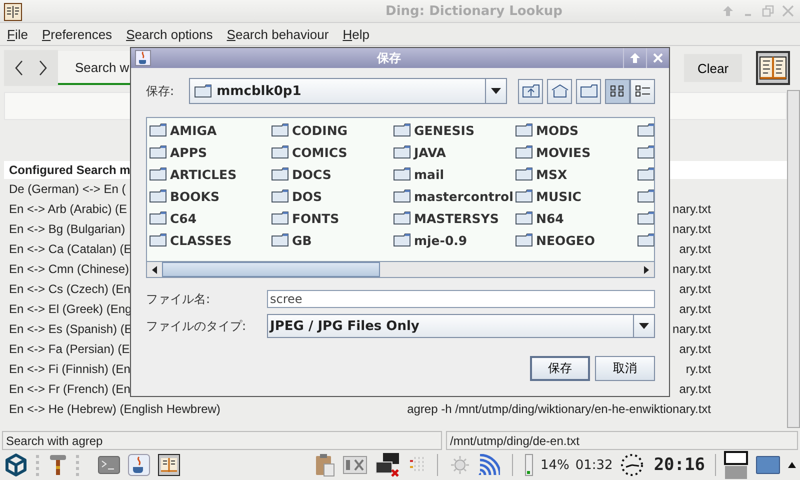 The width and height of the screenshot is (800, 480). What do you see at coordinates (792, 465) in the screenshot?
I see `up-arrow-icon` at bounding box center [792, 465].